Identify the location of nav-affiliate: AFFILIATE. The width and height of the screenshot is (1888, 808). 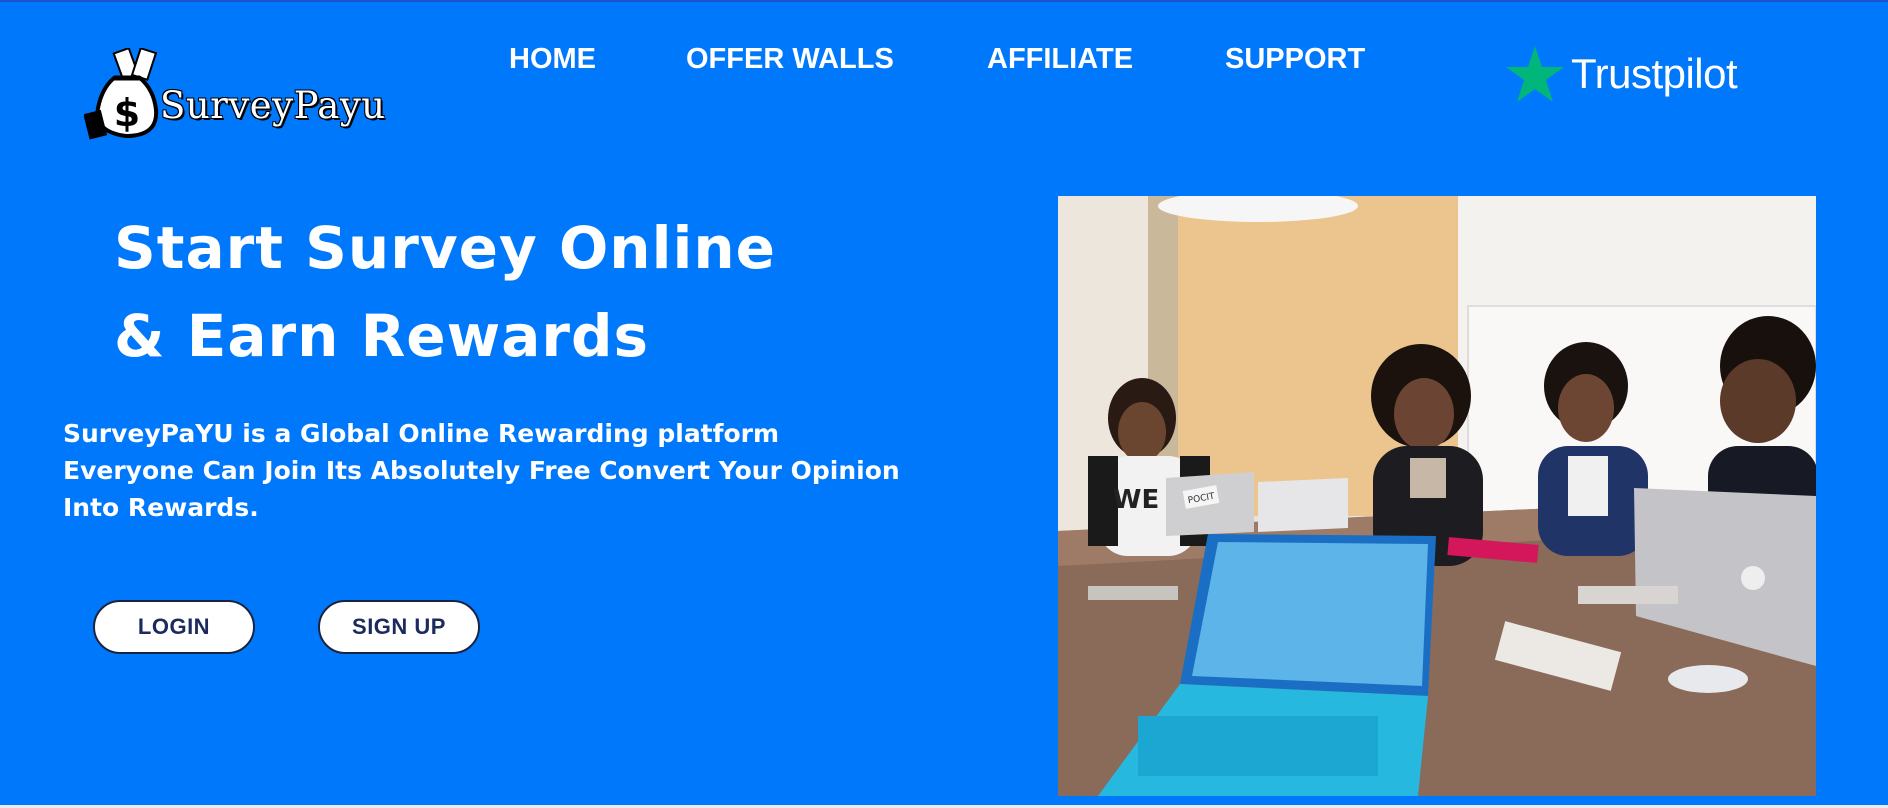
(1060, 59).